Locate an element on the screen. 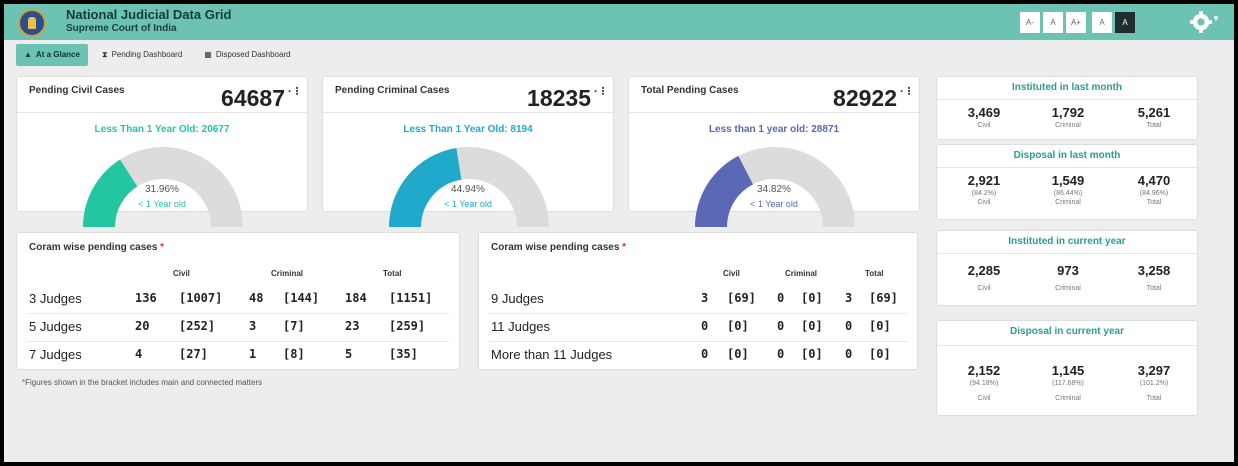 This screenshot has width=1238, height=466. column-header-criminal: Criminal is located at coordinates (801, 273).